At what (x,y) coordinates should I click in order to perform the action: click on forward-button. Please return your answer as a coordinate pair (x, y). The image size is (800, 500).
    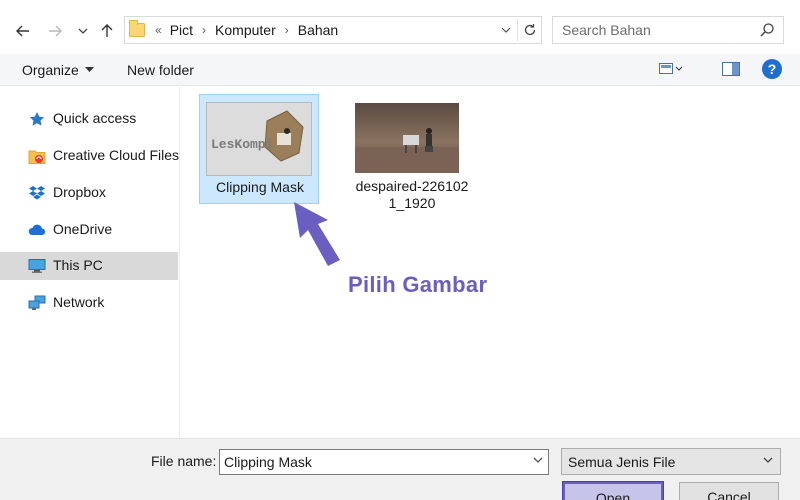
    Looking at the image, I should click on (55, 31).